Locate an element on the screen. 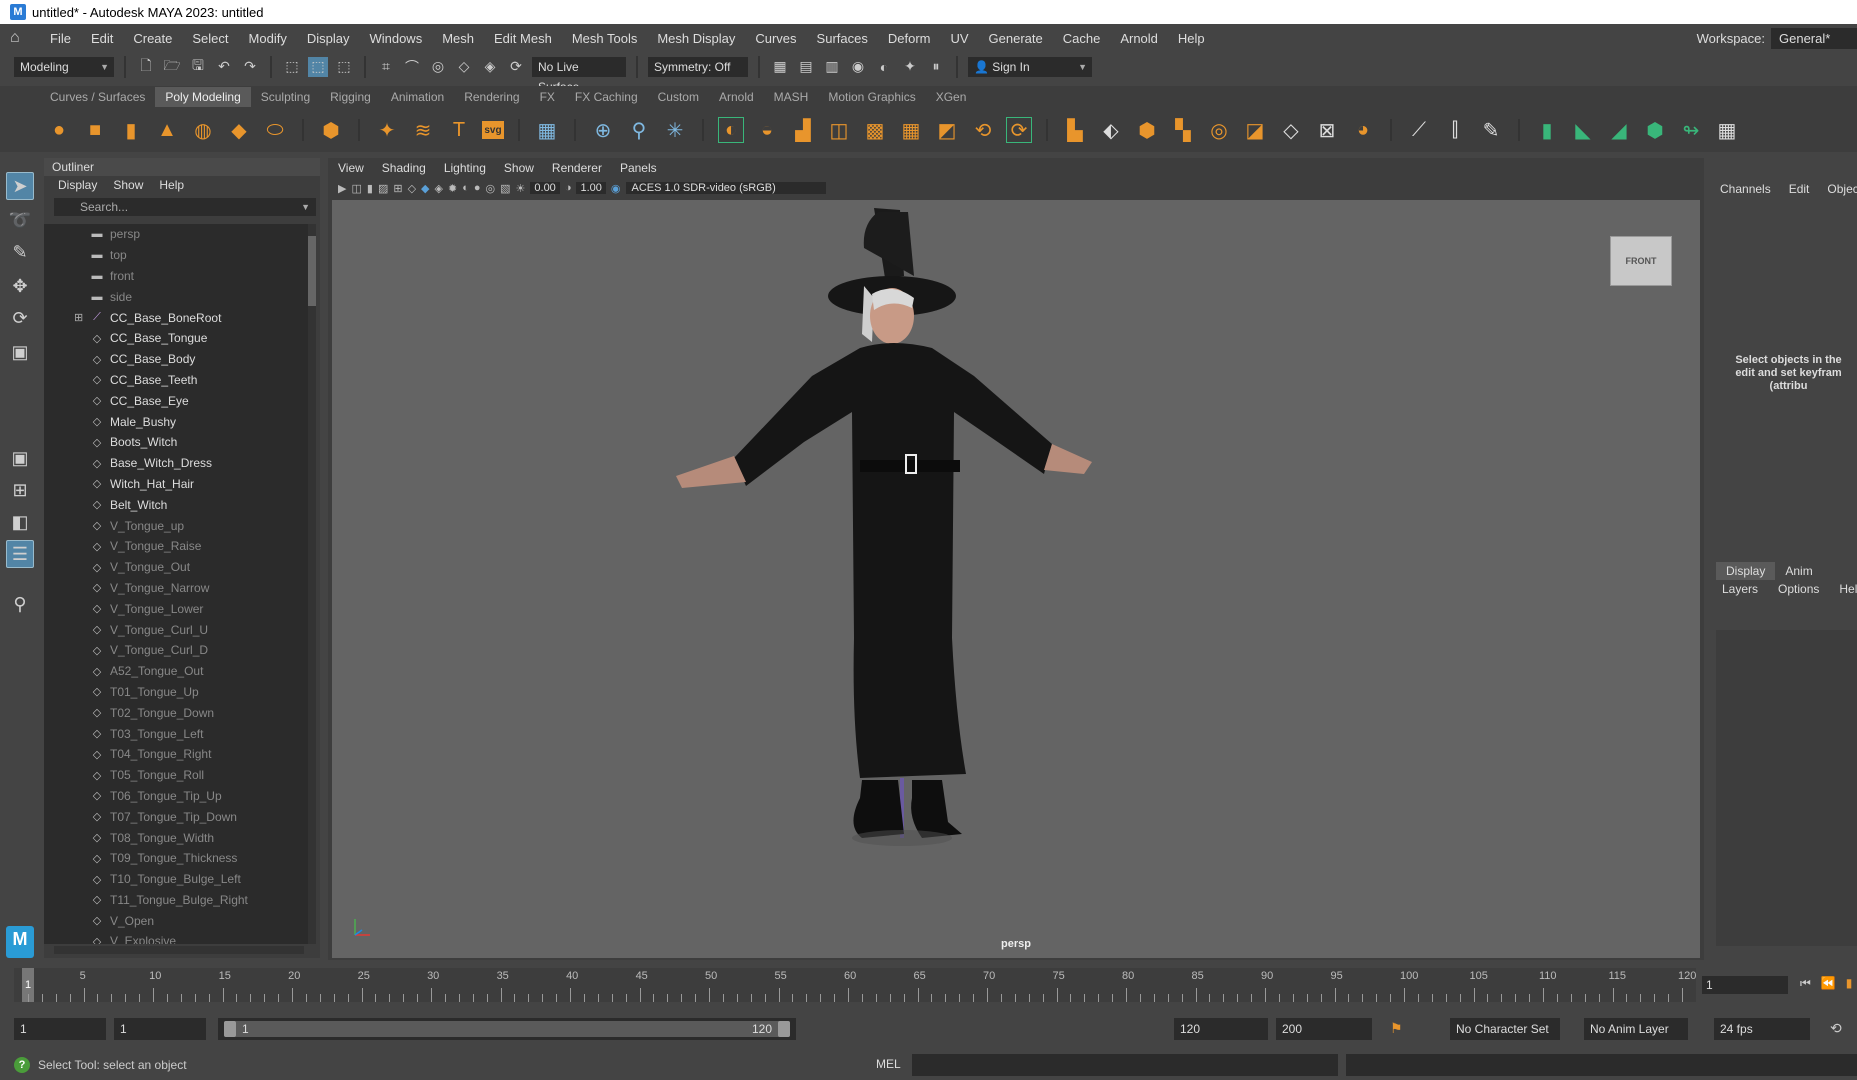 Image resolution: width=1857 pixels, height=1080 pixels. snap-point-icon: ◎ is located at coordinates (438, 67).